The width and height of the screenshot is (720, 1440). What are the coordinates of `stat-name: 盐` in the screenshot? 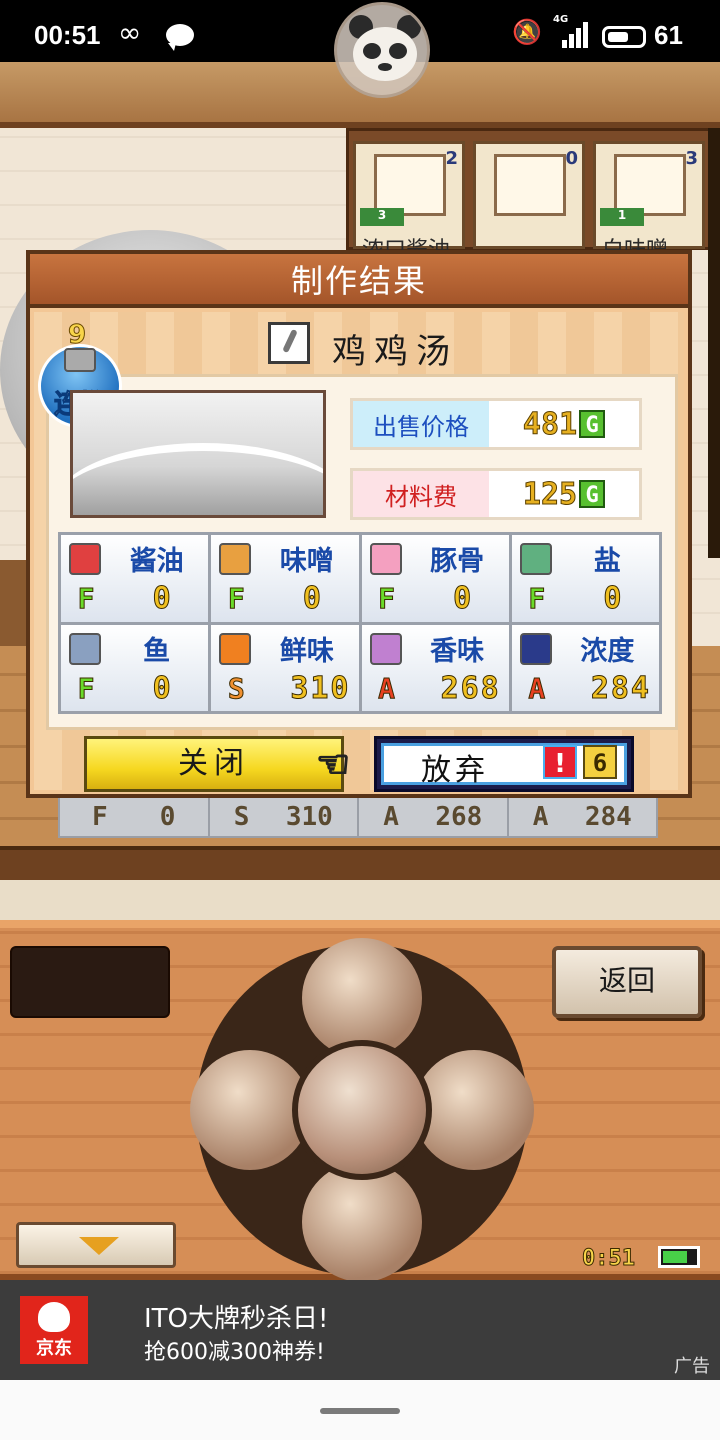 It's located at (607, 561).